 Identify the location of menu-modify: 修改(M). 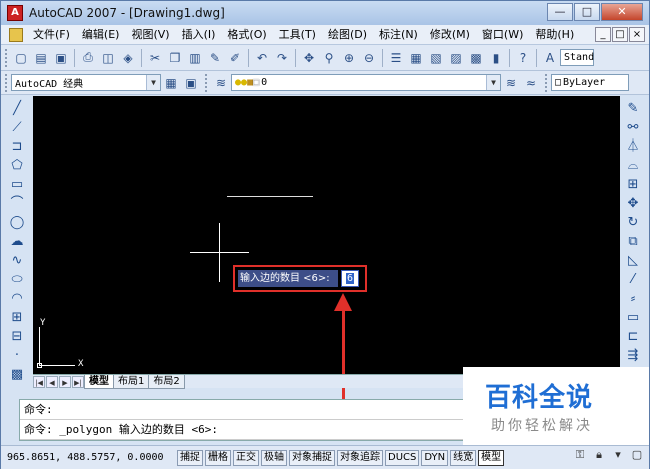
(450, 35).